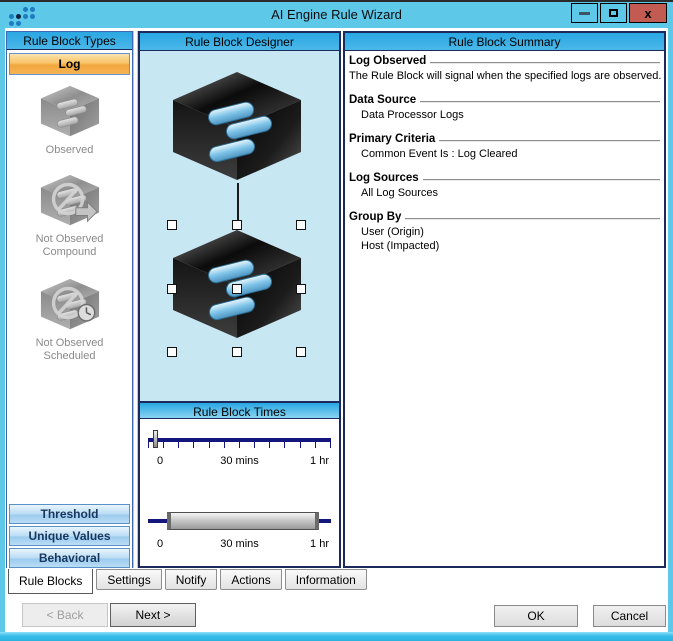 The width and height of the screenshot is (673, 641). I want to click on section-title: Data Source, so click(383, 100).